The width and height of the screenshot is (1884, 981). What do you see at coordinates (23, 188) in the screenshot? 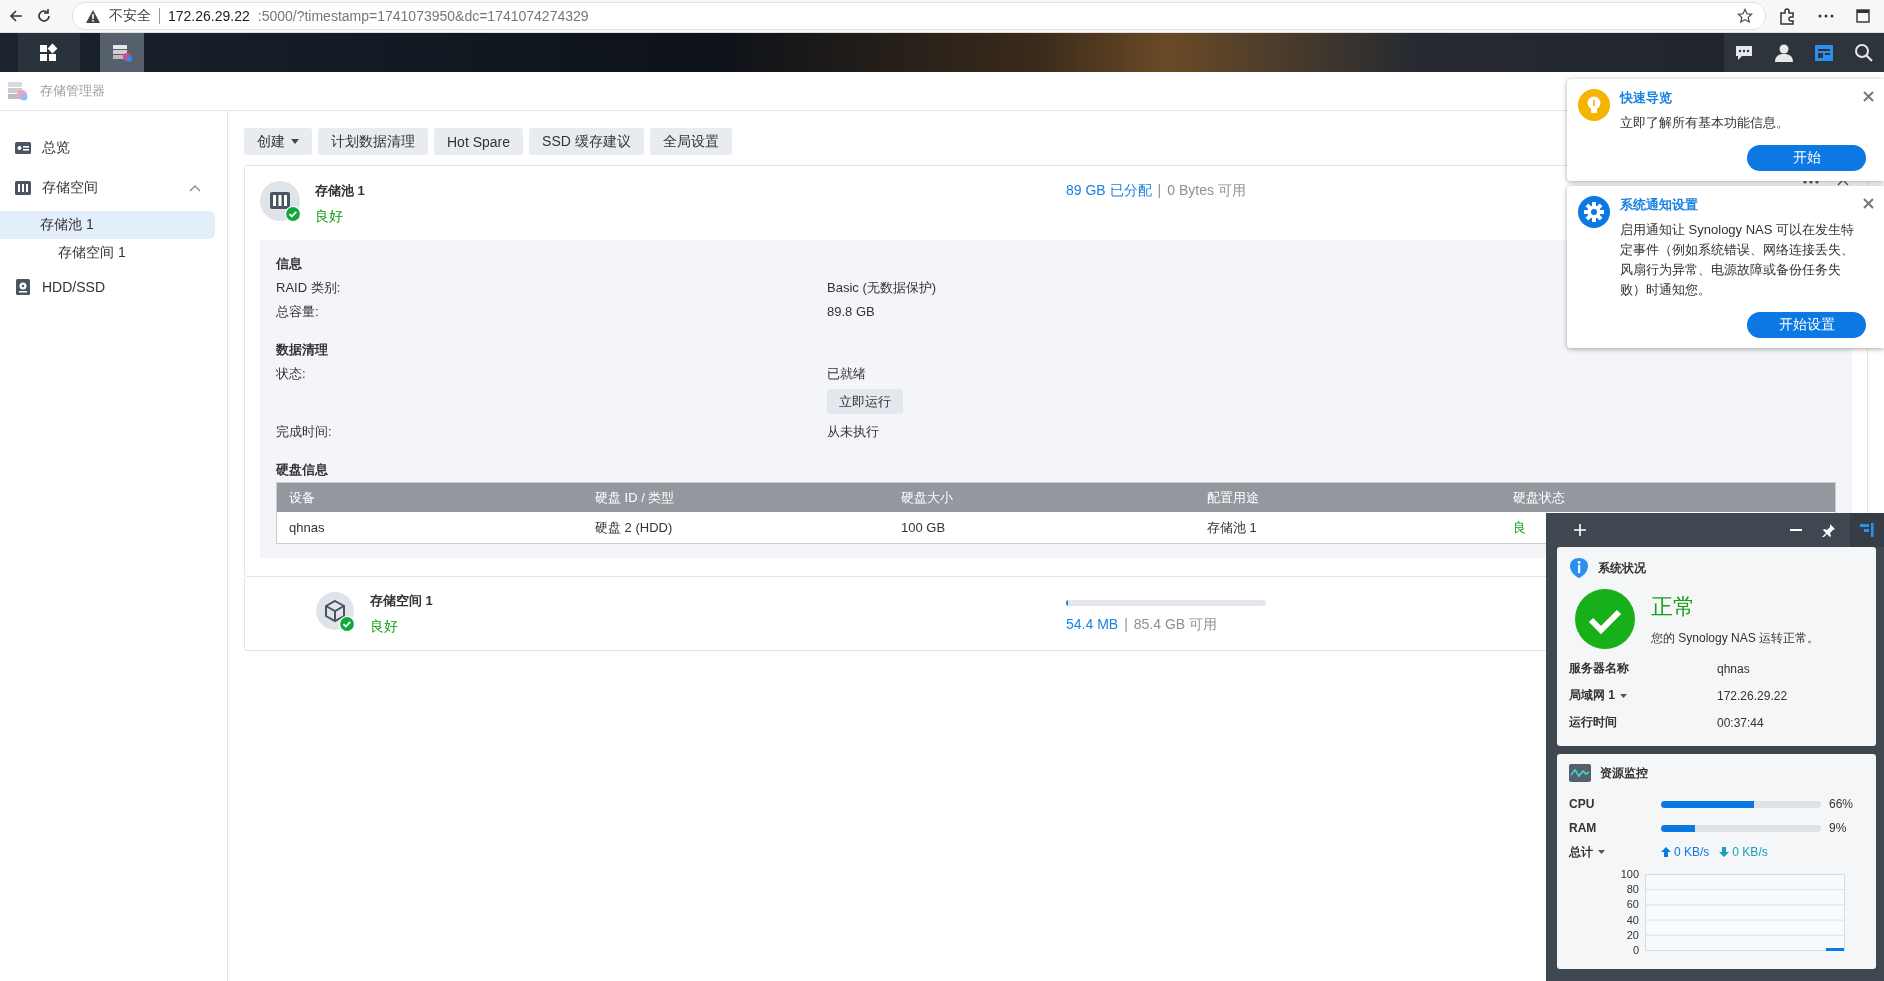
I see `storage-icon` at bounding box center [23, 188].